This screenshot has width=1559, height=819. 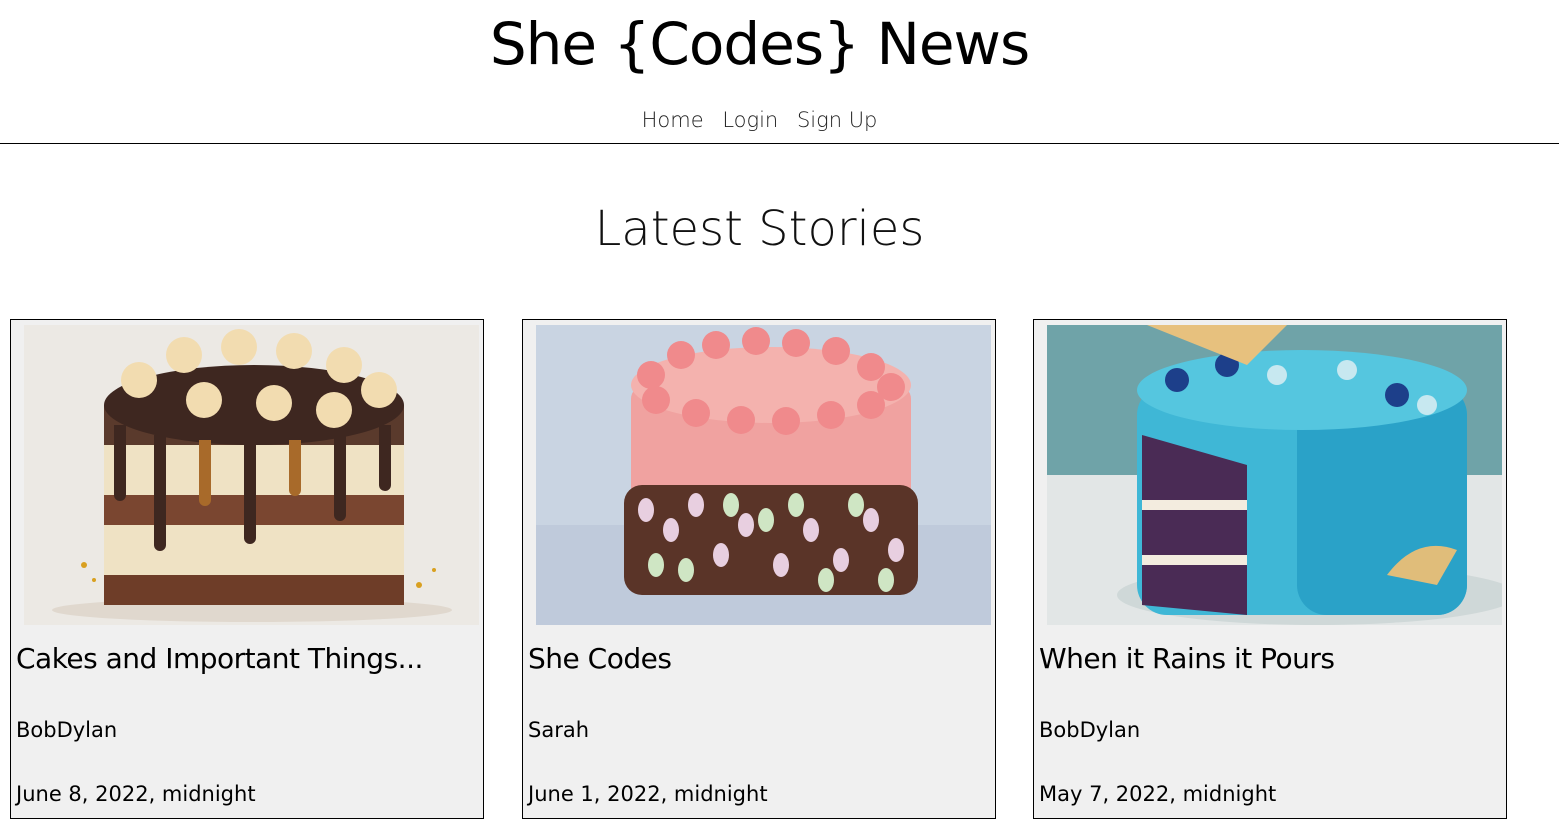 I want to click on main-nav: Home Login Sign Up, so click(x=759, y=120).